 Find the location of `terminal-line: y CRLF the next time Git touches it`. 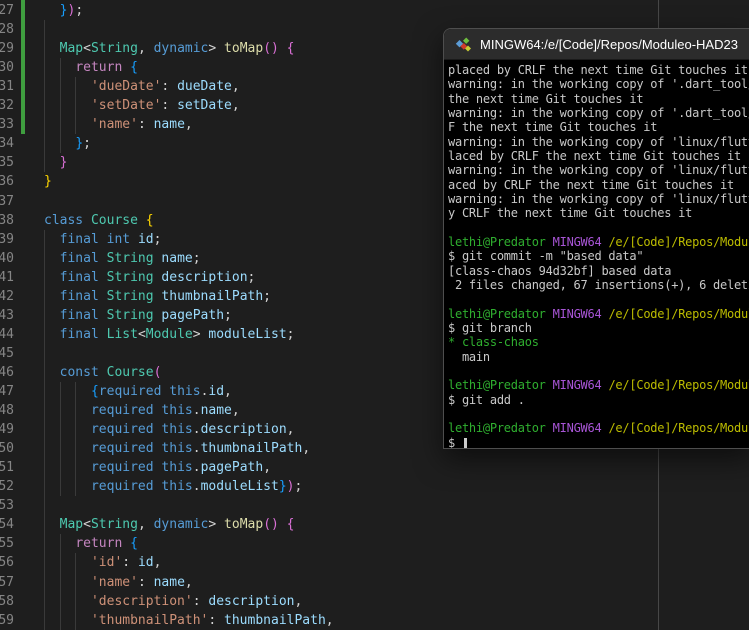

terminal-line: y CRLF the next time Git touches it is located at coordinates (570, 213).